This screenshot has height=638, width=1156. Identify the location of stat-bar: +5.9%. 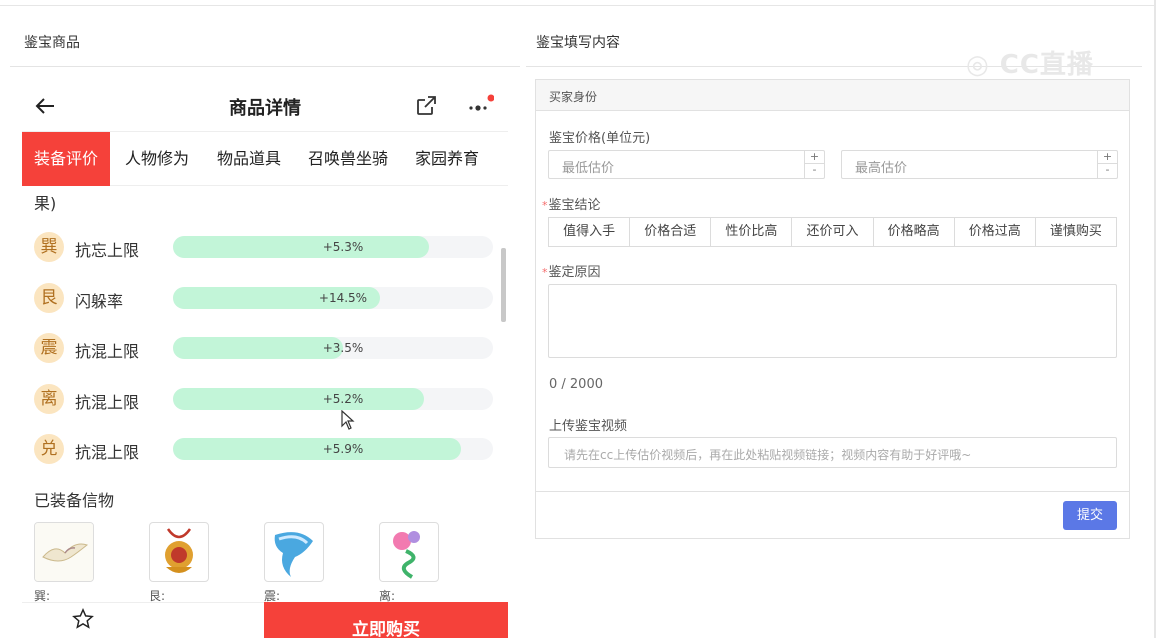
(333, 449).